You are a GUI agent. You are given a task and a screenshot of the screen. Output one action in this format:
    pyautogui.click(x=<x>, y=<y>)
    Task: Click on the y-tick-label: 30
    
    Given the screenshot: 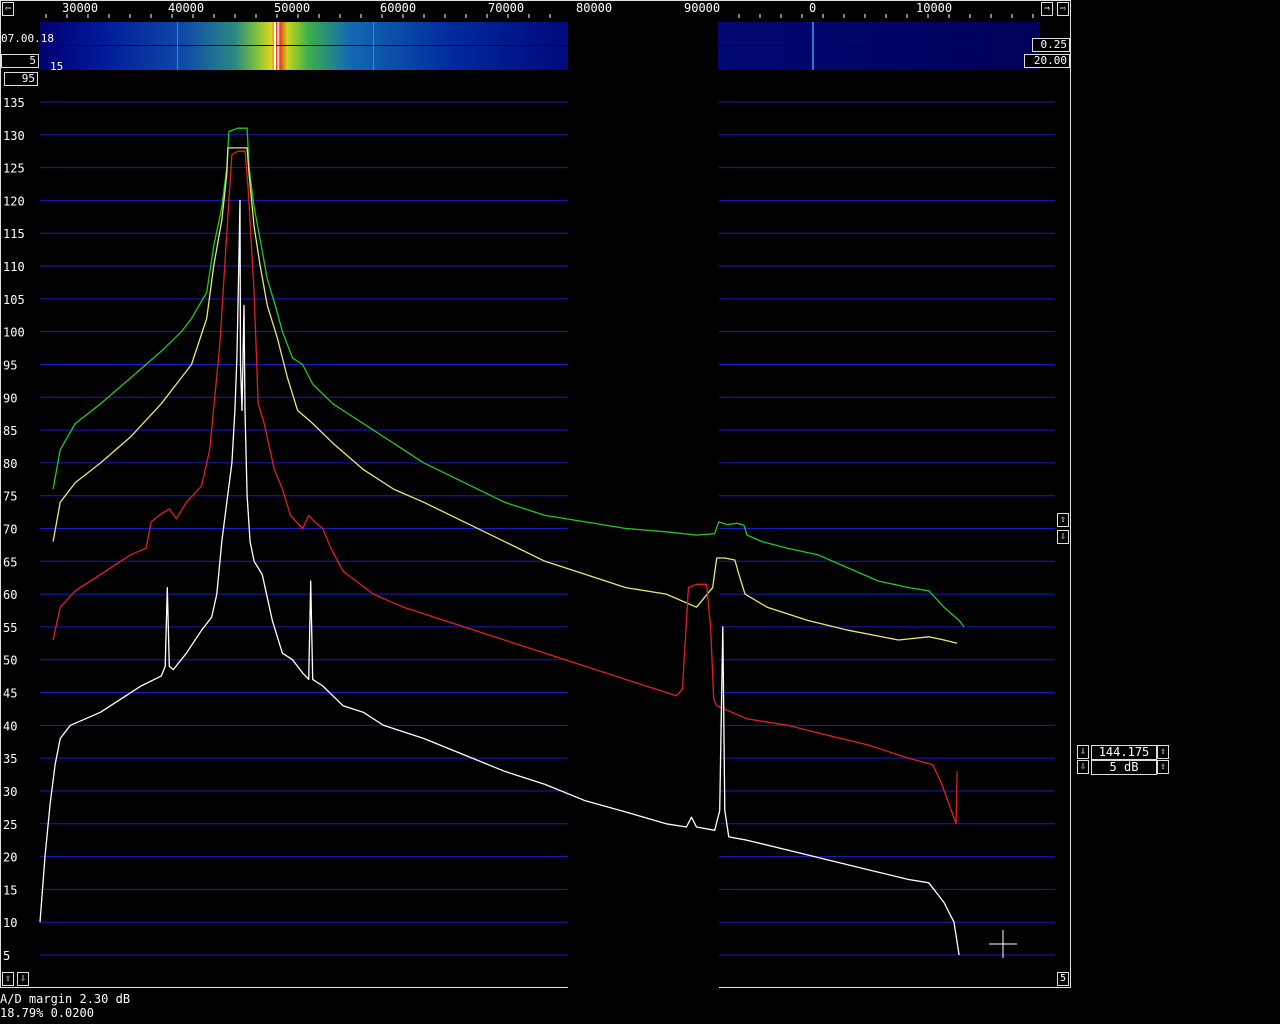 What is the action you would take?
    pyautogui.click(x=10, y=792)
    